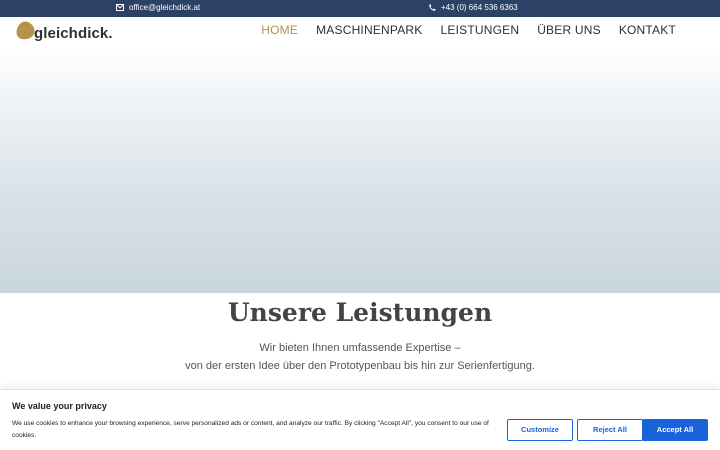 The height and width of the screenshot is (450, 720). I want to click on customize-button: Customize, so click(540, 430).